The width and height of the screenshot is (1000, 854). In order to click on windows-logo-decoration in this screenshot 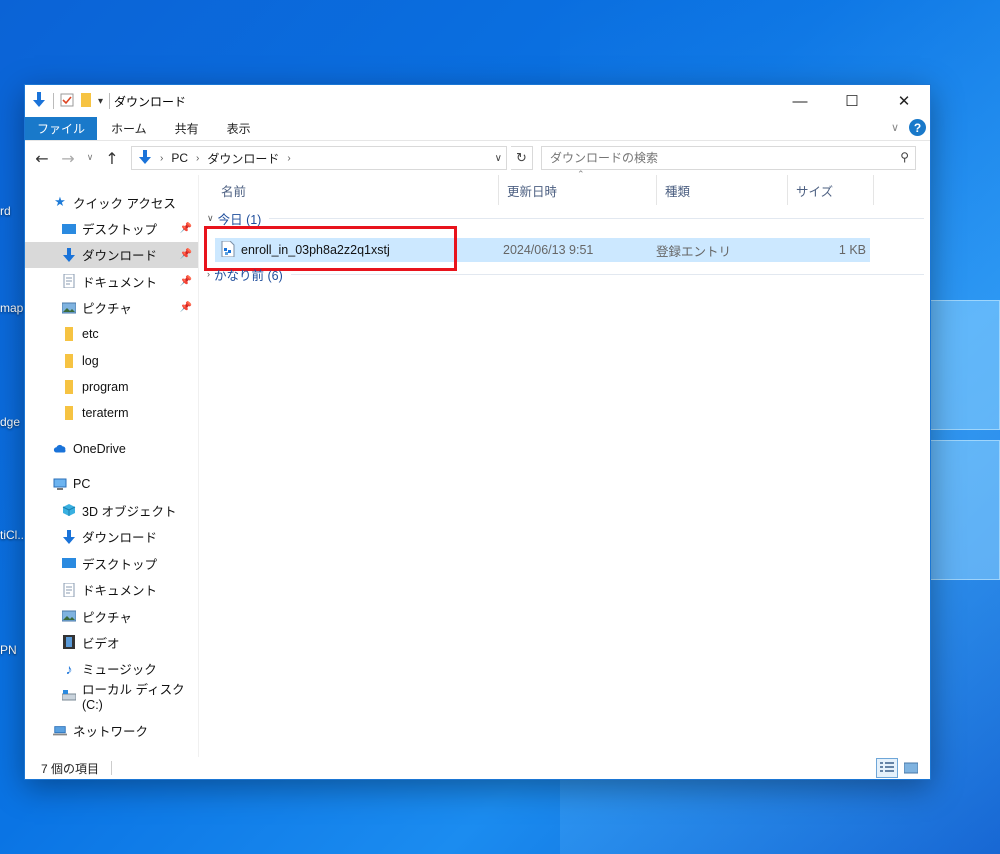, I will do `click(965, 445)`.